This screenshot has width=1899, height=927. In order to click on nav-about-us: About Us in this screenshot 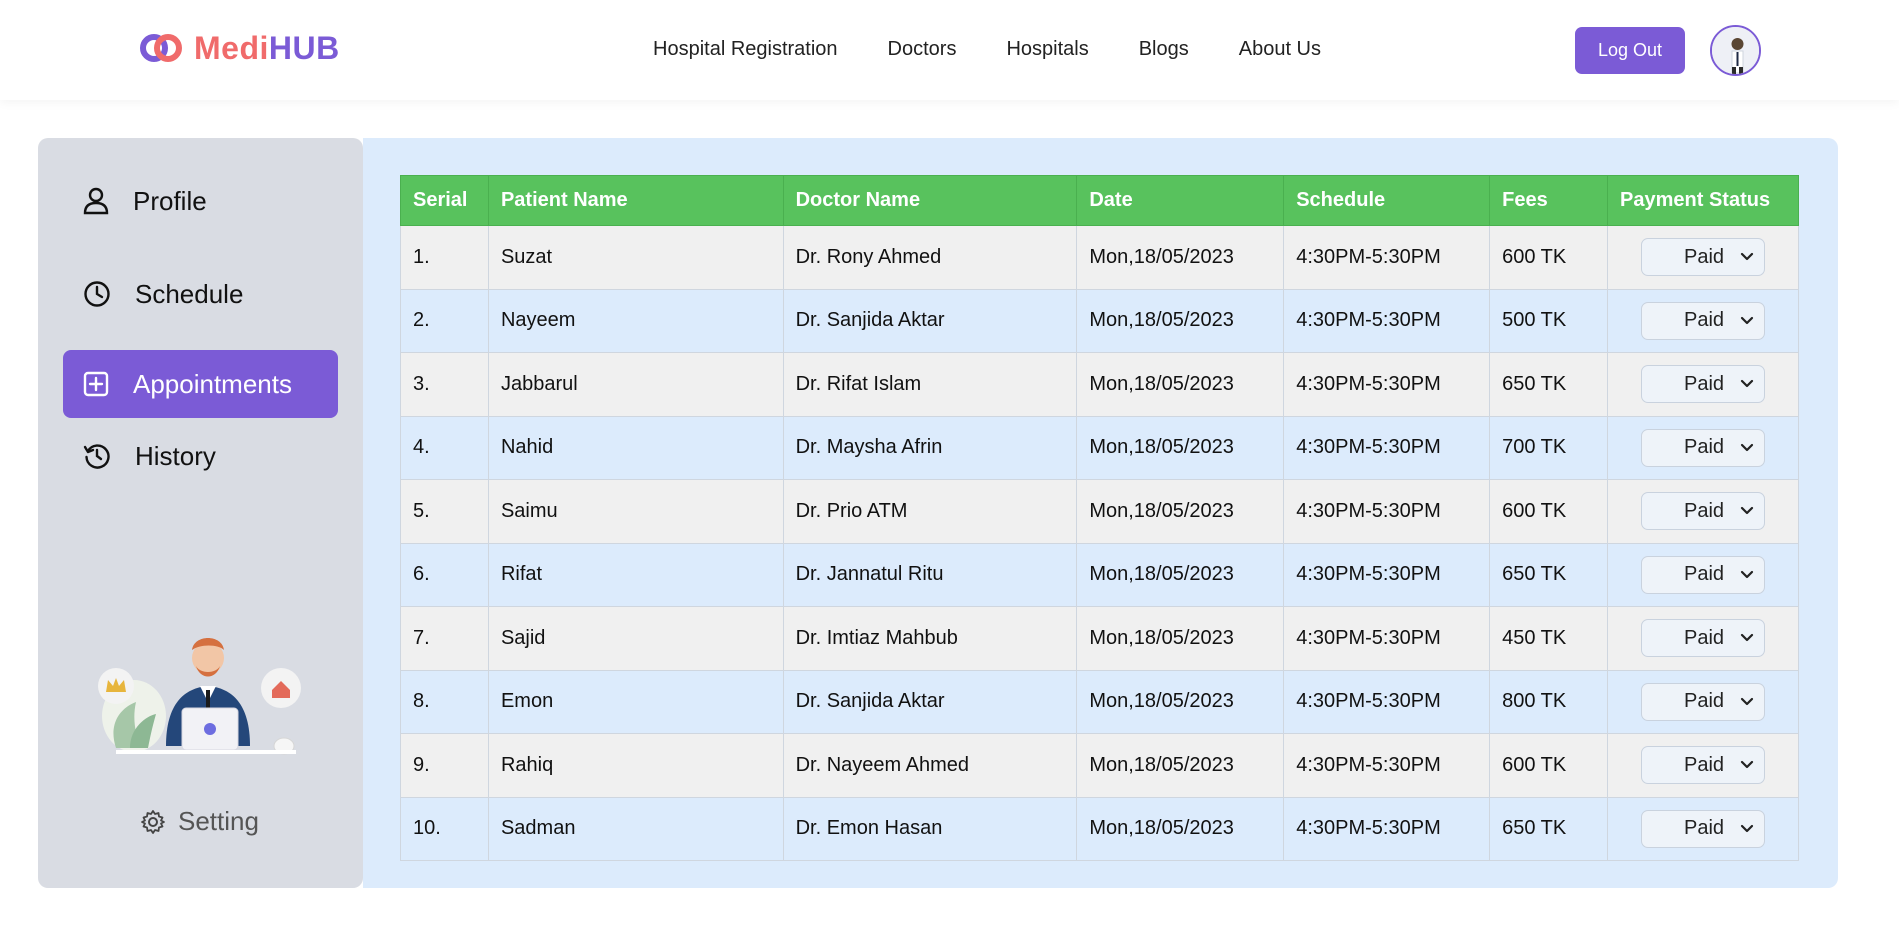, I will do `click(1280, 49)`.